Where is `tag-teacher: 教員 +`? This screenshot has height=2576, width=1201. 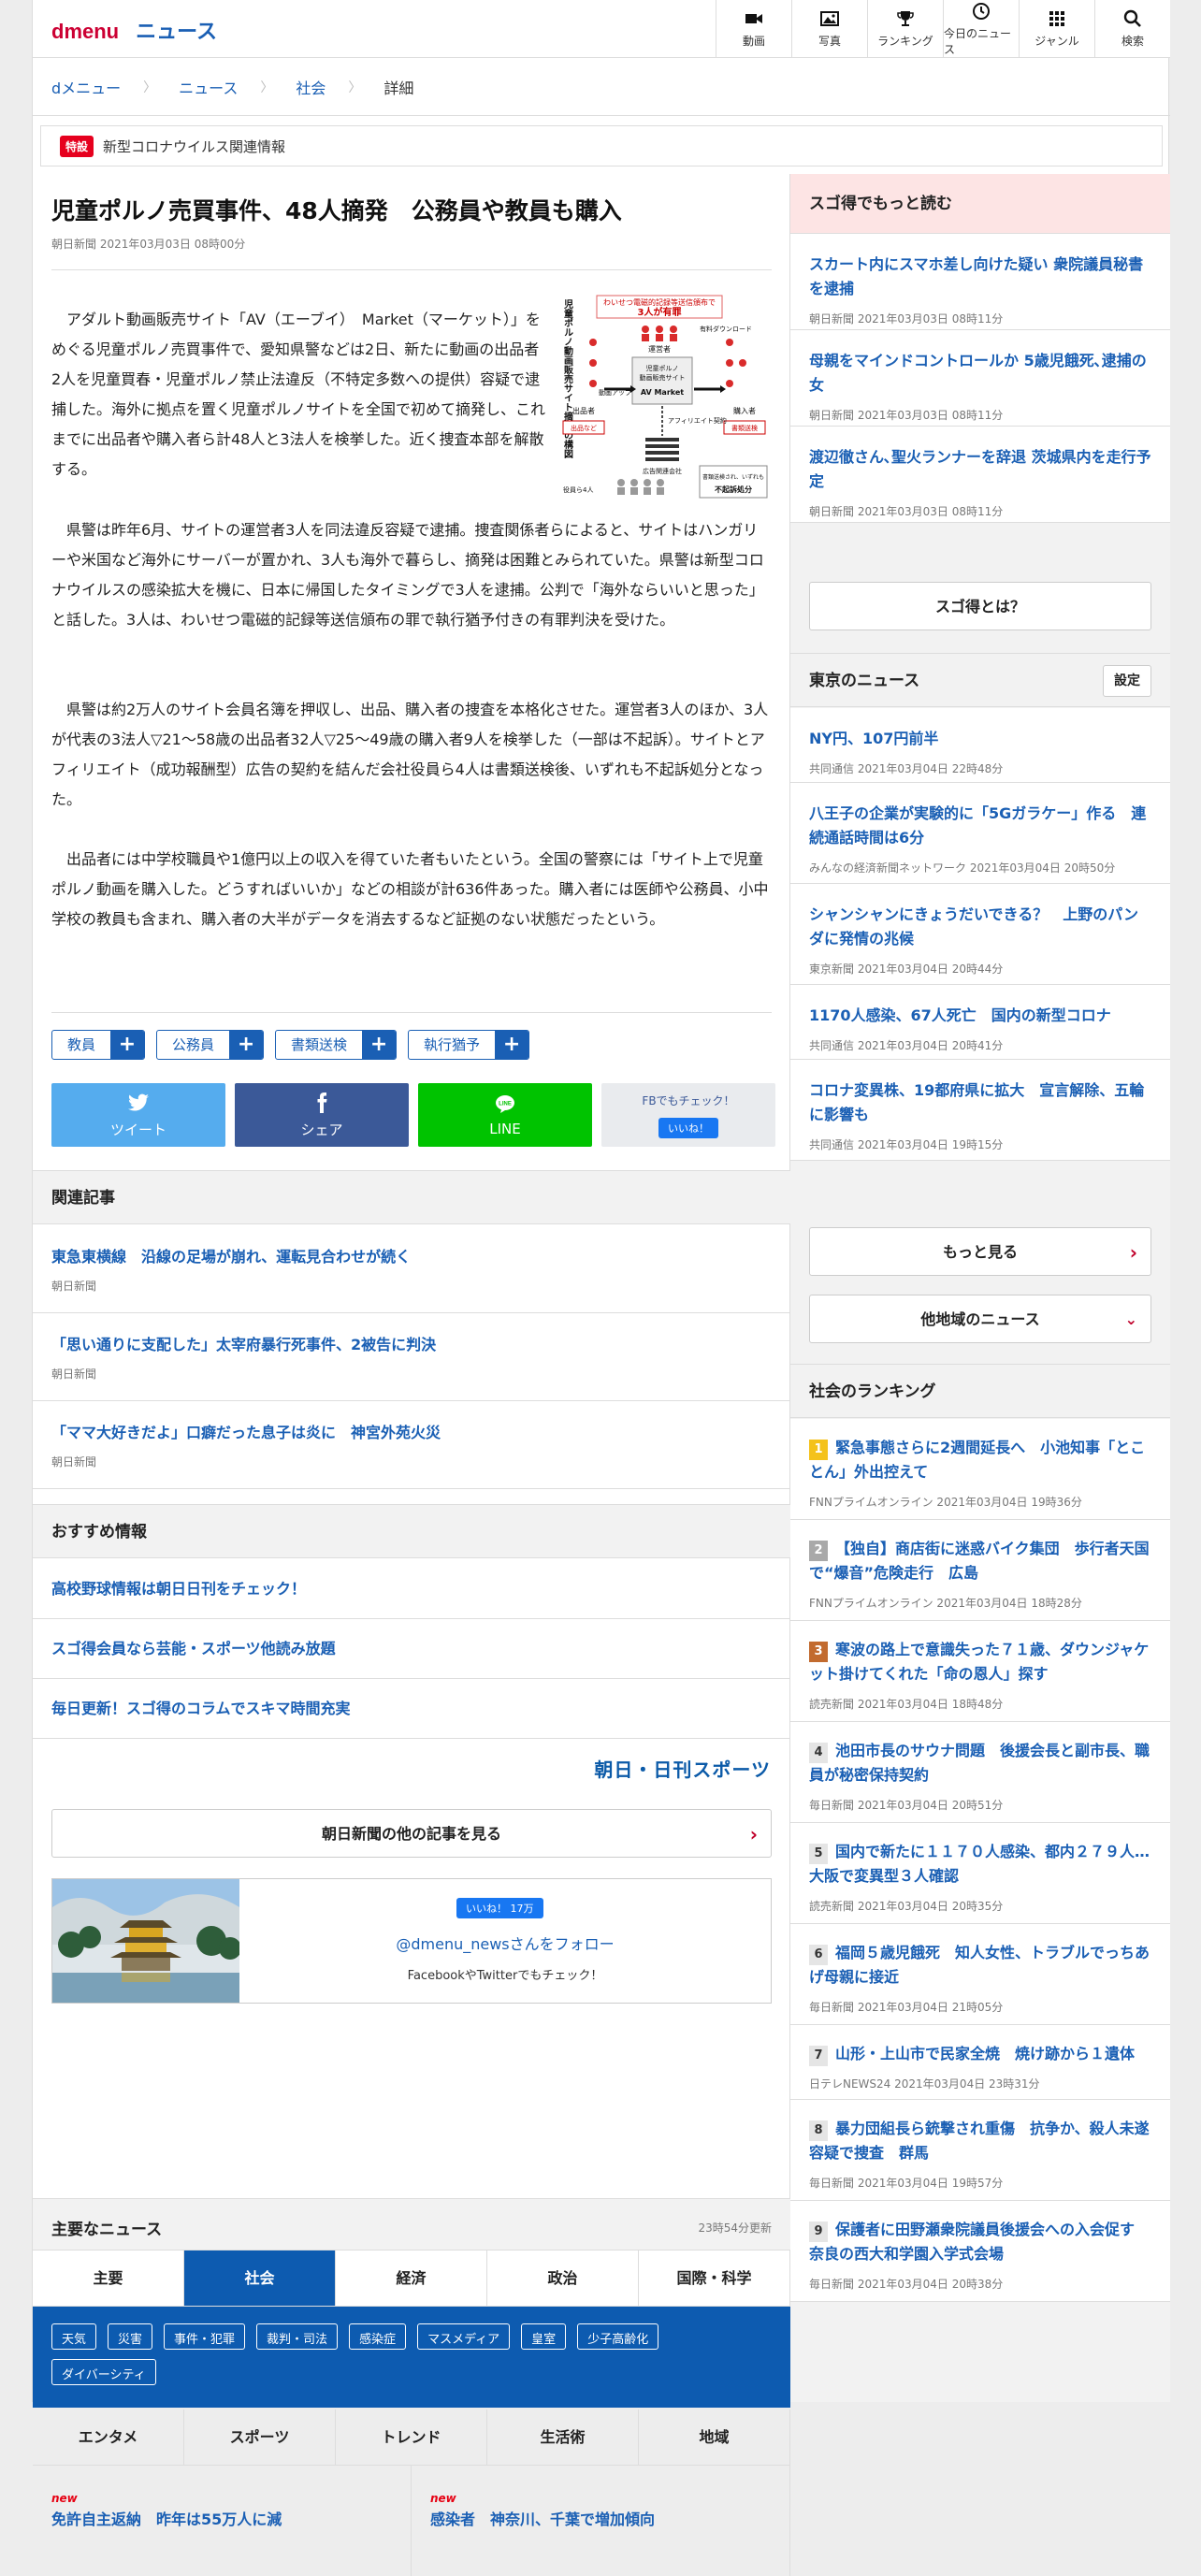
tag-teacher: 教員 + is located at coordinates (98, 1045).